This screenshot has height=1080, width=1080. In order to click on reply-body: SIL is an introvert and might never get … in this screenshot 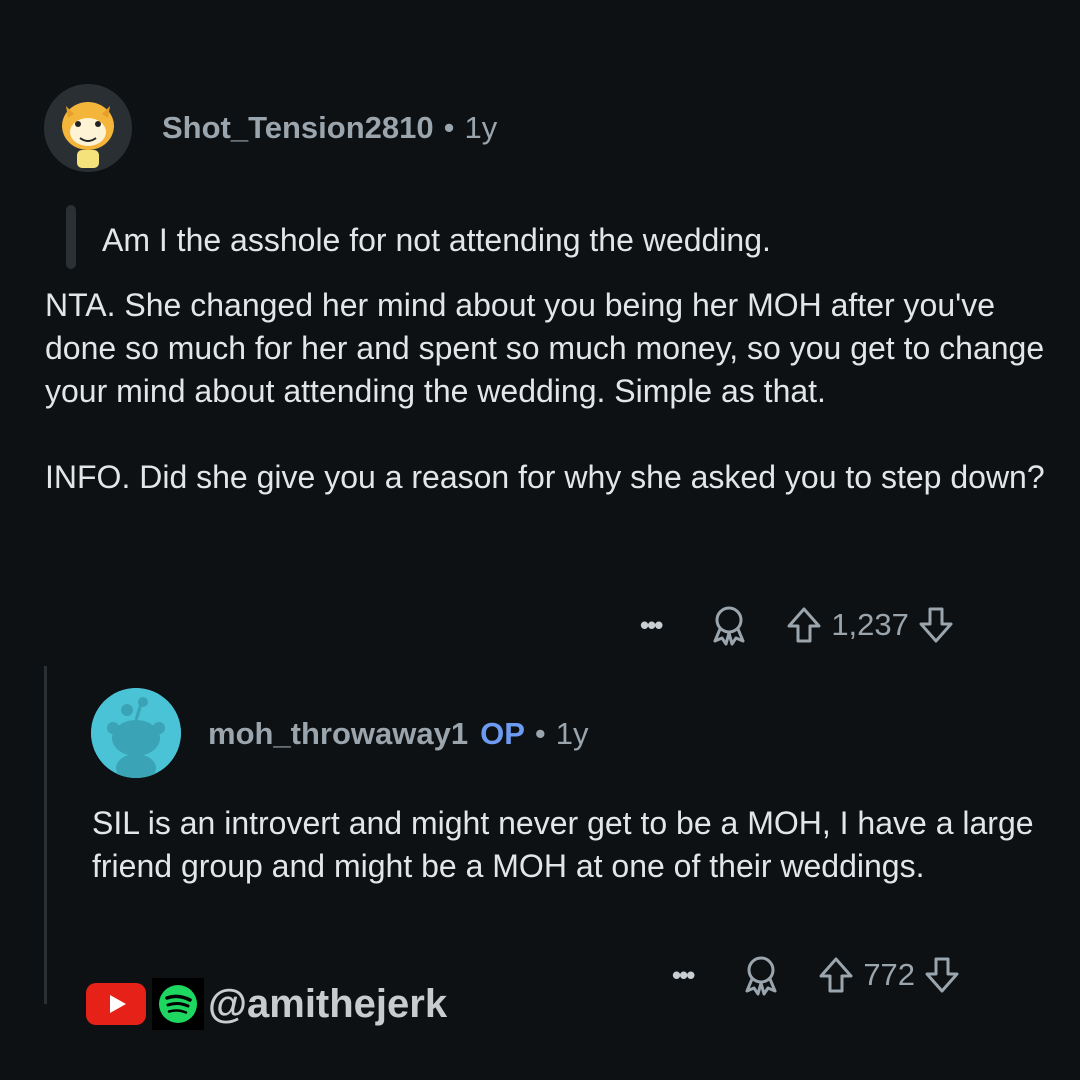, I will do `click(572, 845)`.